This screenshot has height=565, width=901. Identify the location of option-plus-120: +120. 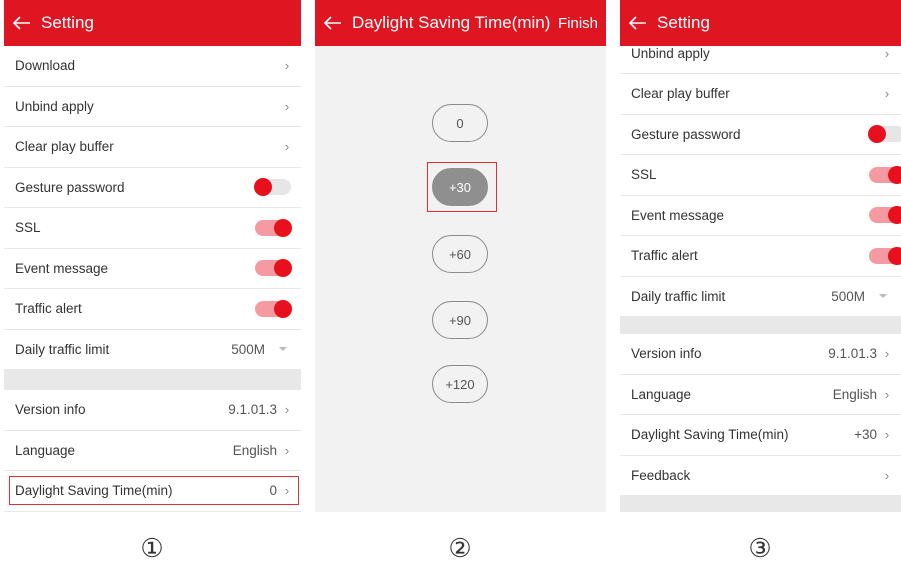
(460, 384).